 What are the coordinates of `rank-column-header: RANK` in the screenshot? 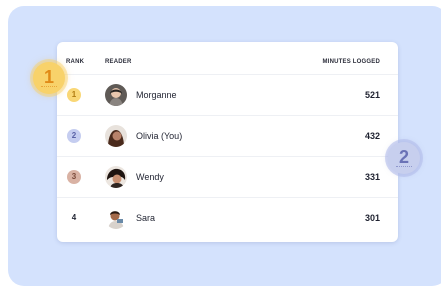 It's located at (75, 62).